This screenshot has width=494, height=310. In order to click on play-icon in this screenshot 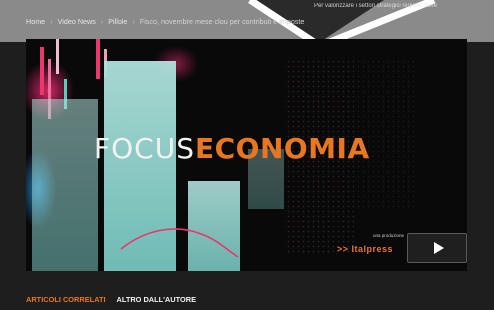, I will do `click(438, 248)`.